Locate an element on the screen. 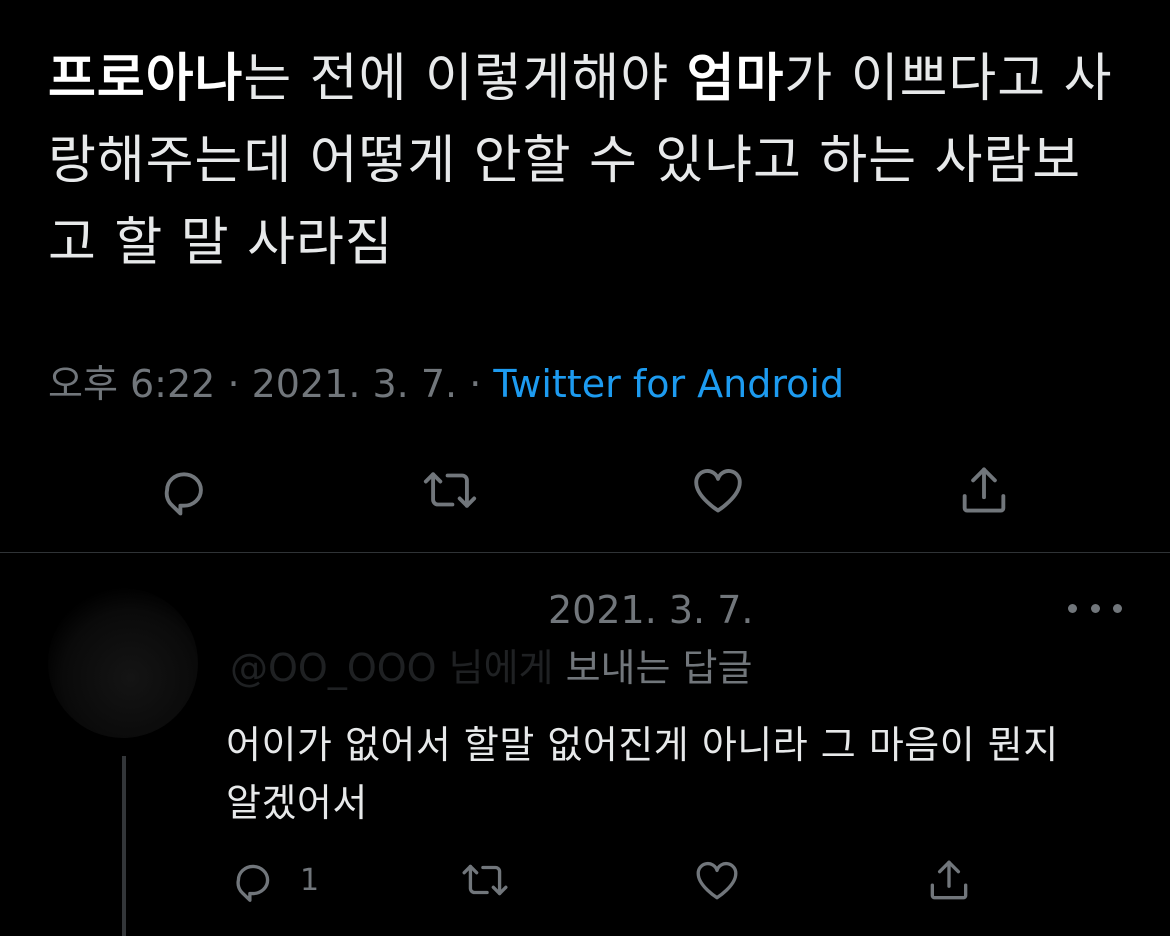  like-button is located at coordinates (718, 490).